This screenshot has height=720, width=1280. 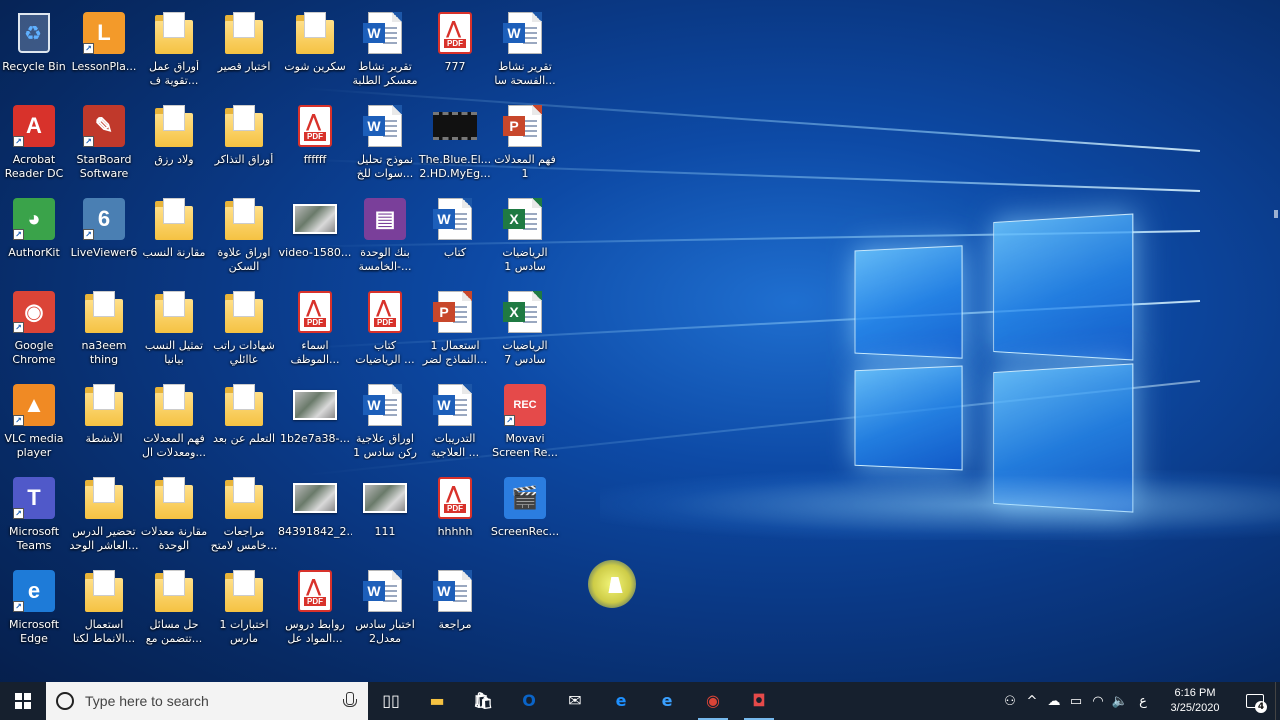 What do you see at coordinates (713, 701) in the screenshot?
I see `chrome-button: ◉` at bounding box center [713, 701].